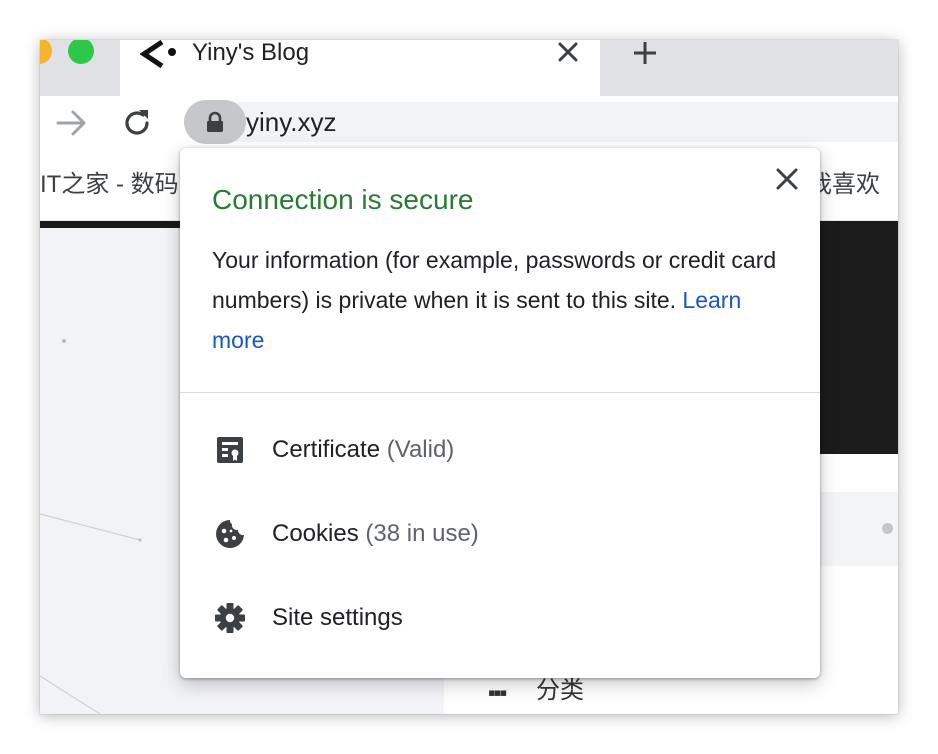 The height and width of the screenshot is (754, 938). I want to click on bookmark-item-ithome: IT之家 - 数码, so click(109, 181).